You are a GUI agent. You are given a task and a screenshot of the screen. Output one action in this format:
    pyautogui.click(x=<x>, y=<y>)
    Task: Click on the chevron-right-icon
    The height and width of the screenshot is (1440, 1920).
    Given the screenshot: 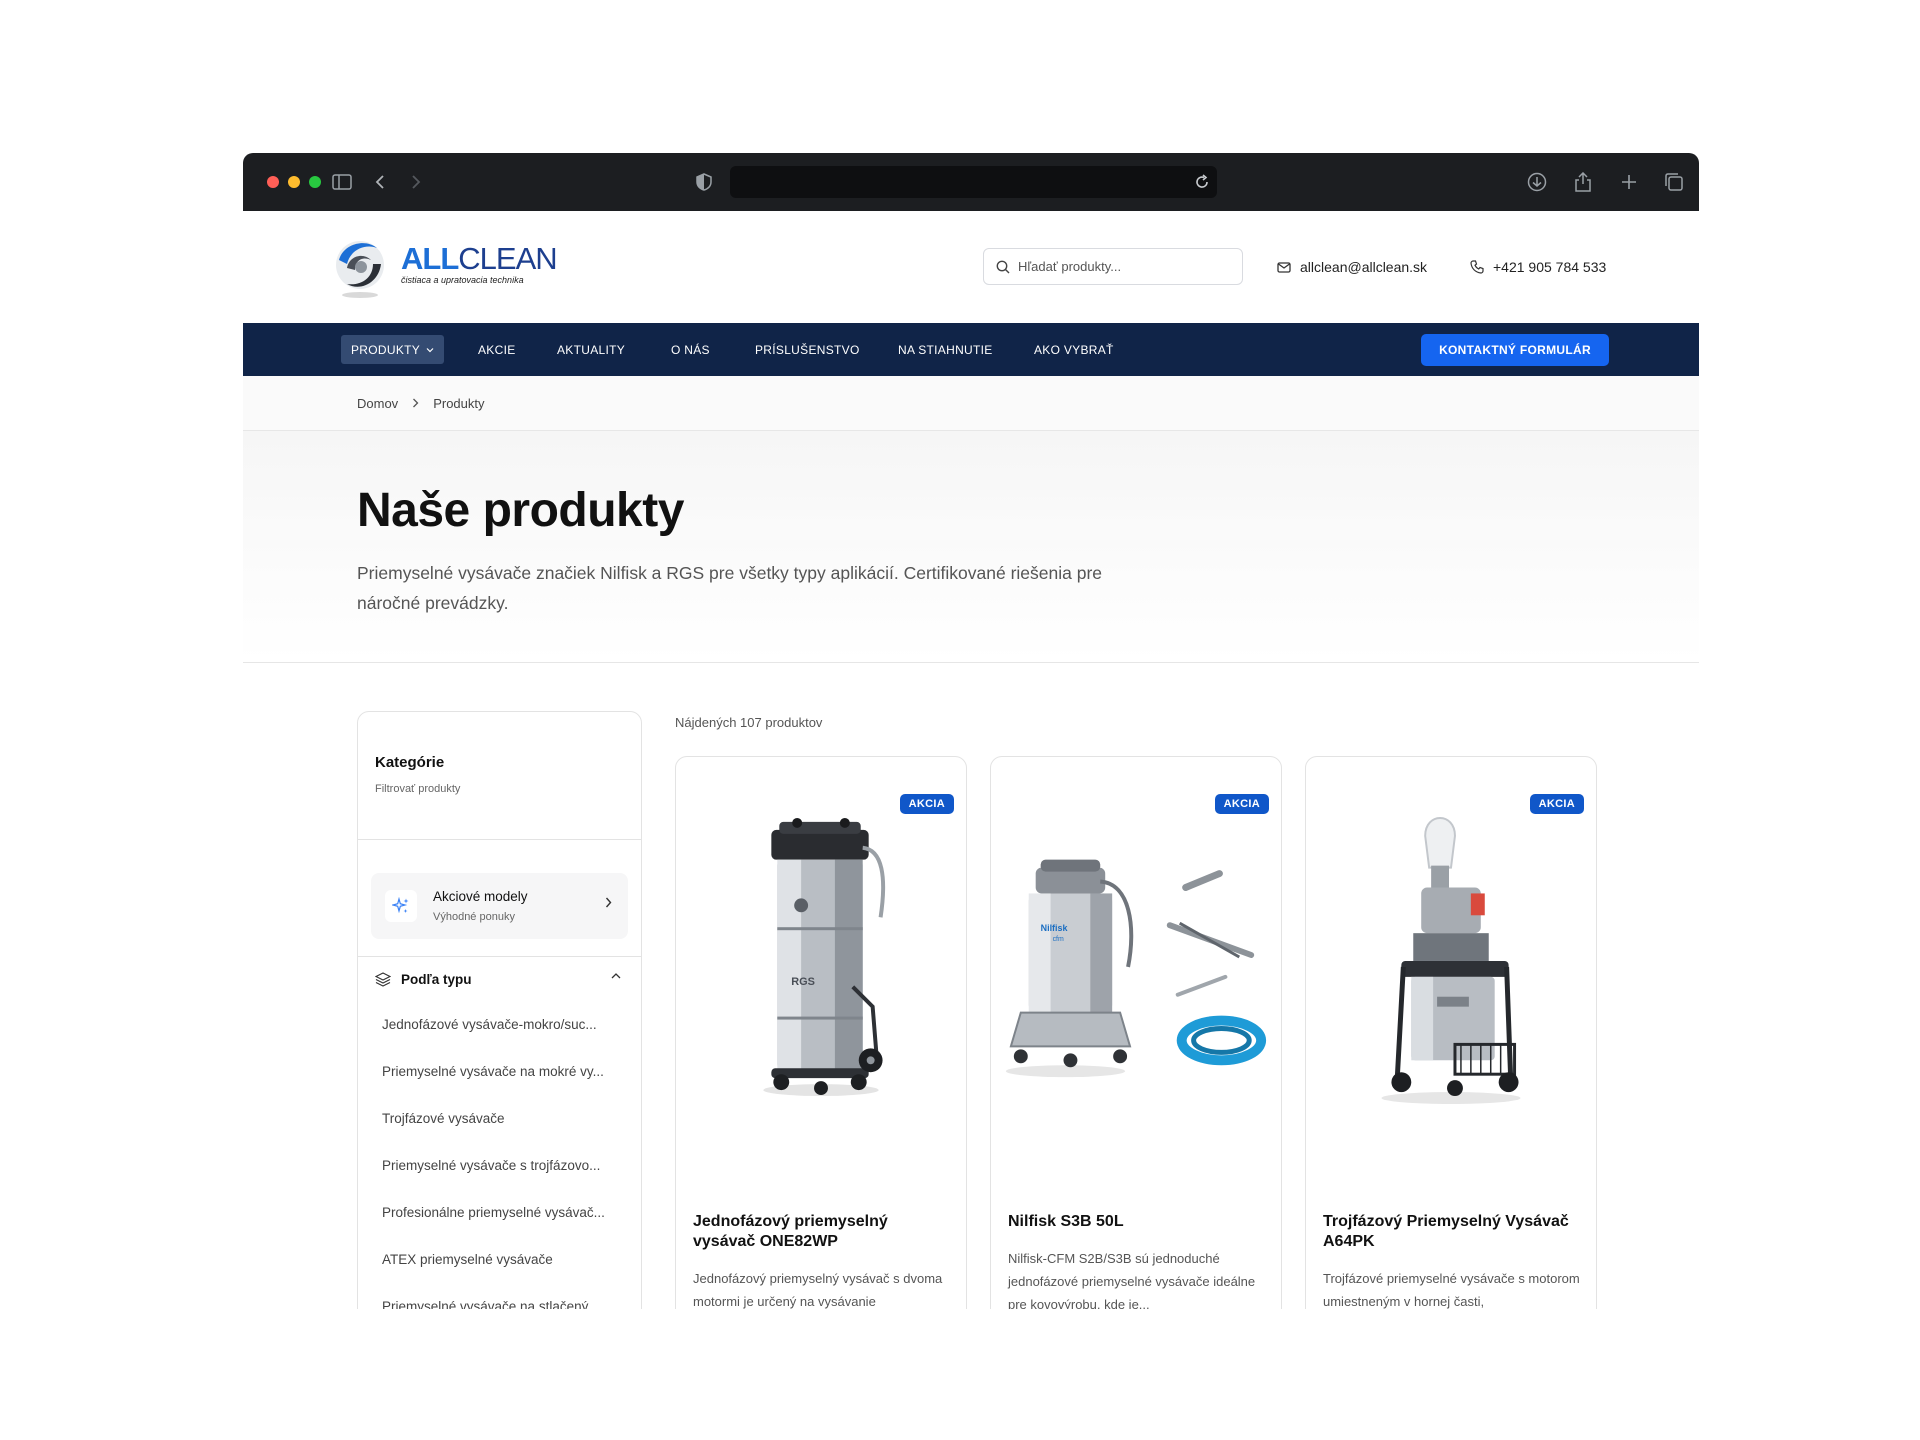 What is the action you would take?
    pyautogui.click(x=608, y=902)
    